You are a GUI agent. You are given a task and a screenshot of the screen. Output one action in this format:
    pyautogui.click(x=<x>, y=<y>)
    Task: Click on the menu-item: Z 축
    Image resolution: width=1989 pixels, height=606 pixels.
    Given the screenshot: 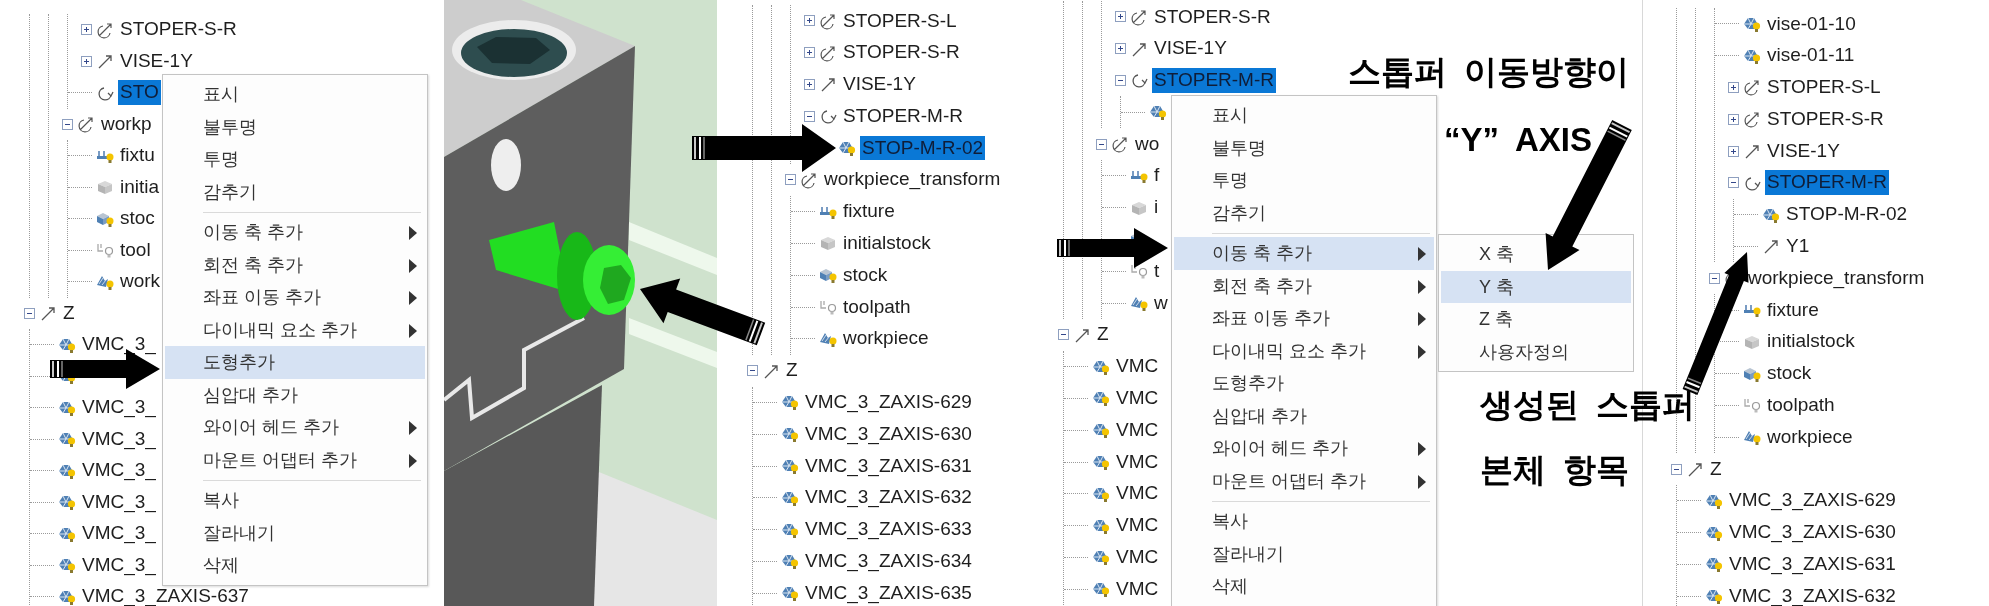 What is the action you would take?
    pyautogui.click(x=1536, y=319)
    